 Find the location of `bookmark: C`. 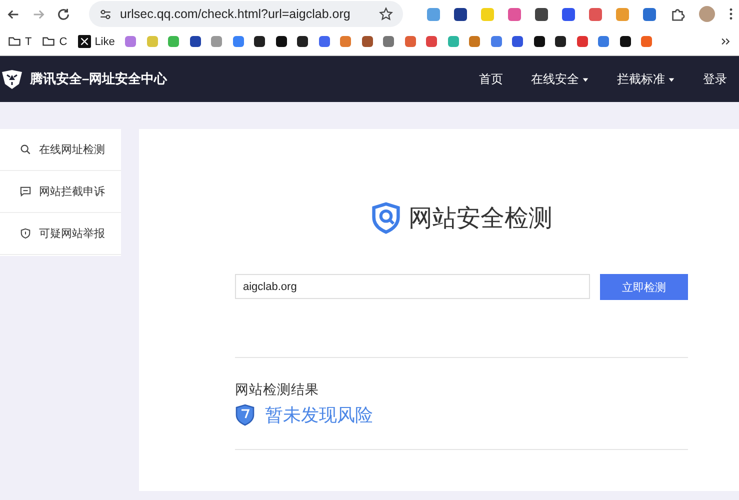

bookmark: C is located at coordinates (55, 41).